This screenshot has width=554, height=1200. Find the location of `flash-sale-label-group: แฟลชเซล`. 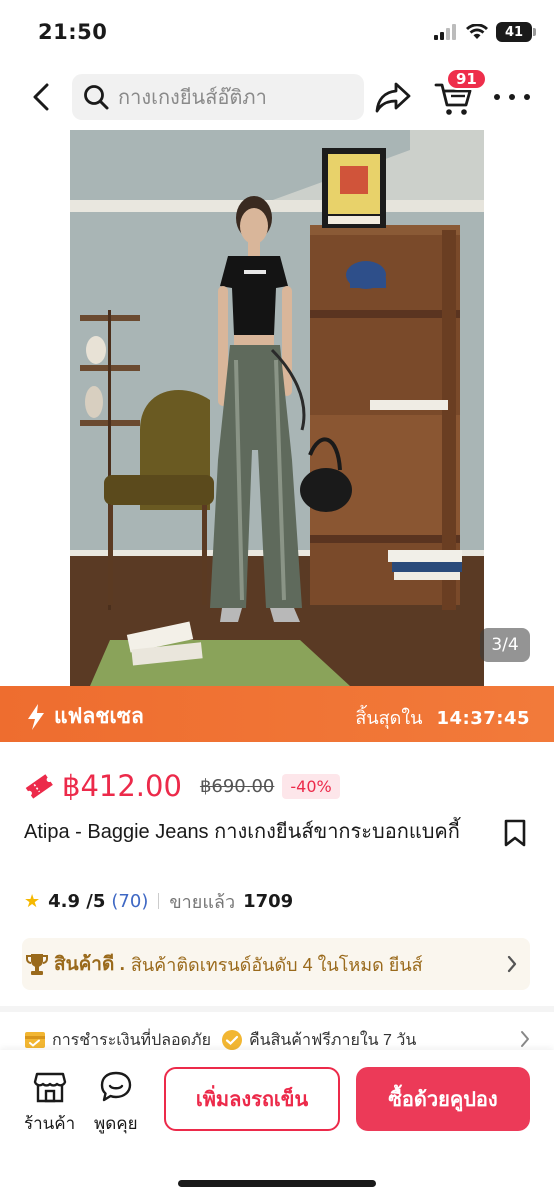

flash-sale-label-group: แฟลชเซล is located at coordinates (85, 716).